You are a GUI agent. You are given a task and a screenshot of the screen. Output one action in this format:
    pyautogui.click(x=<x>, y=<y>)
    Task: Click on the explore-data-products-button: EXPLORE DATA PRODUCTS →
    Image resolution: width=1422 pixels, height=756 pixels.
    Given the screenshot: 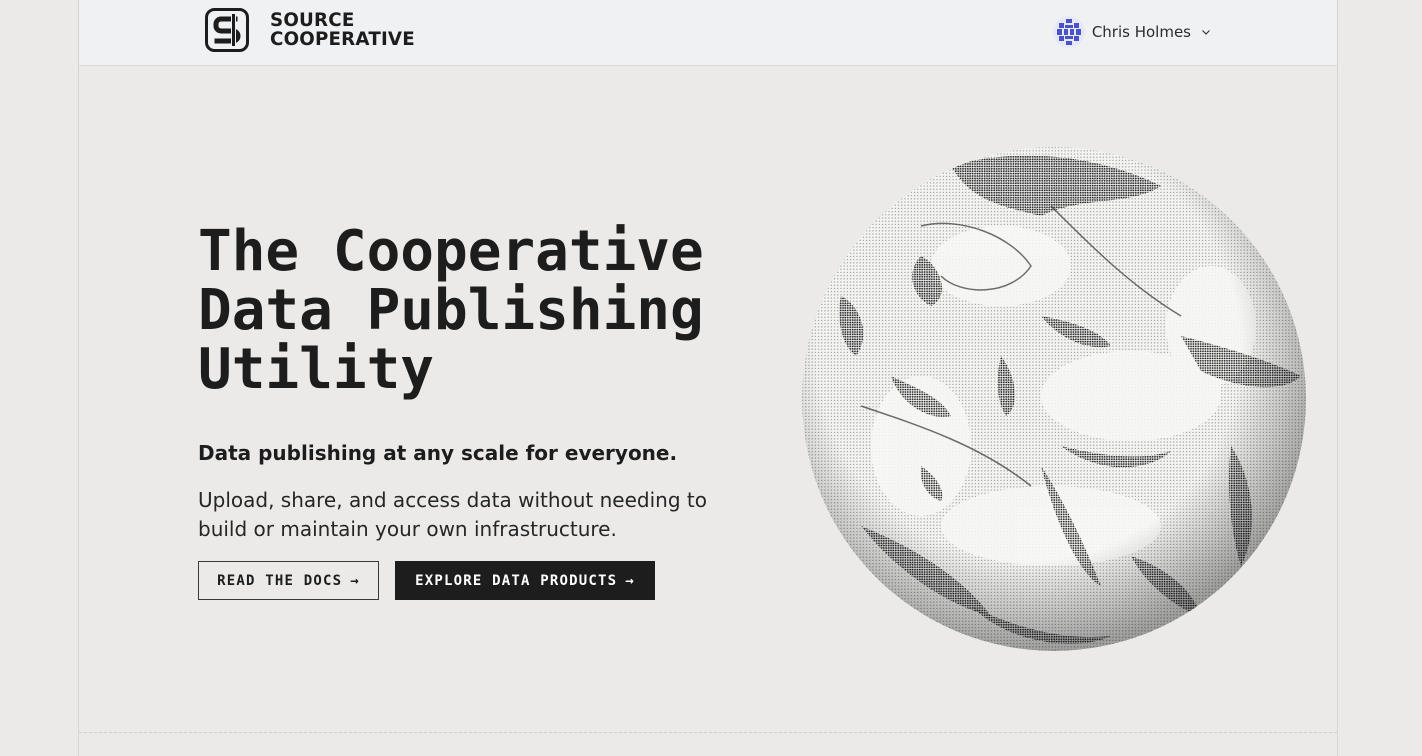 What is the action you would take?
    pyautogui.click(x=525, y=580)
    